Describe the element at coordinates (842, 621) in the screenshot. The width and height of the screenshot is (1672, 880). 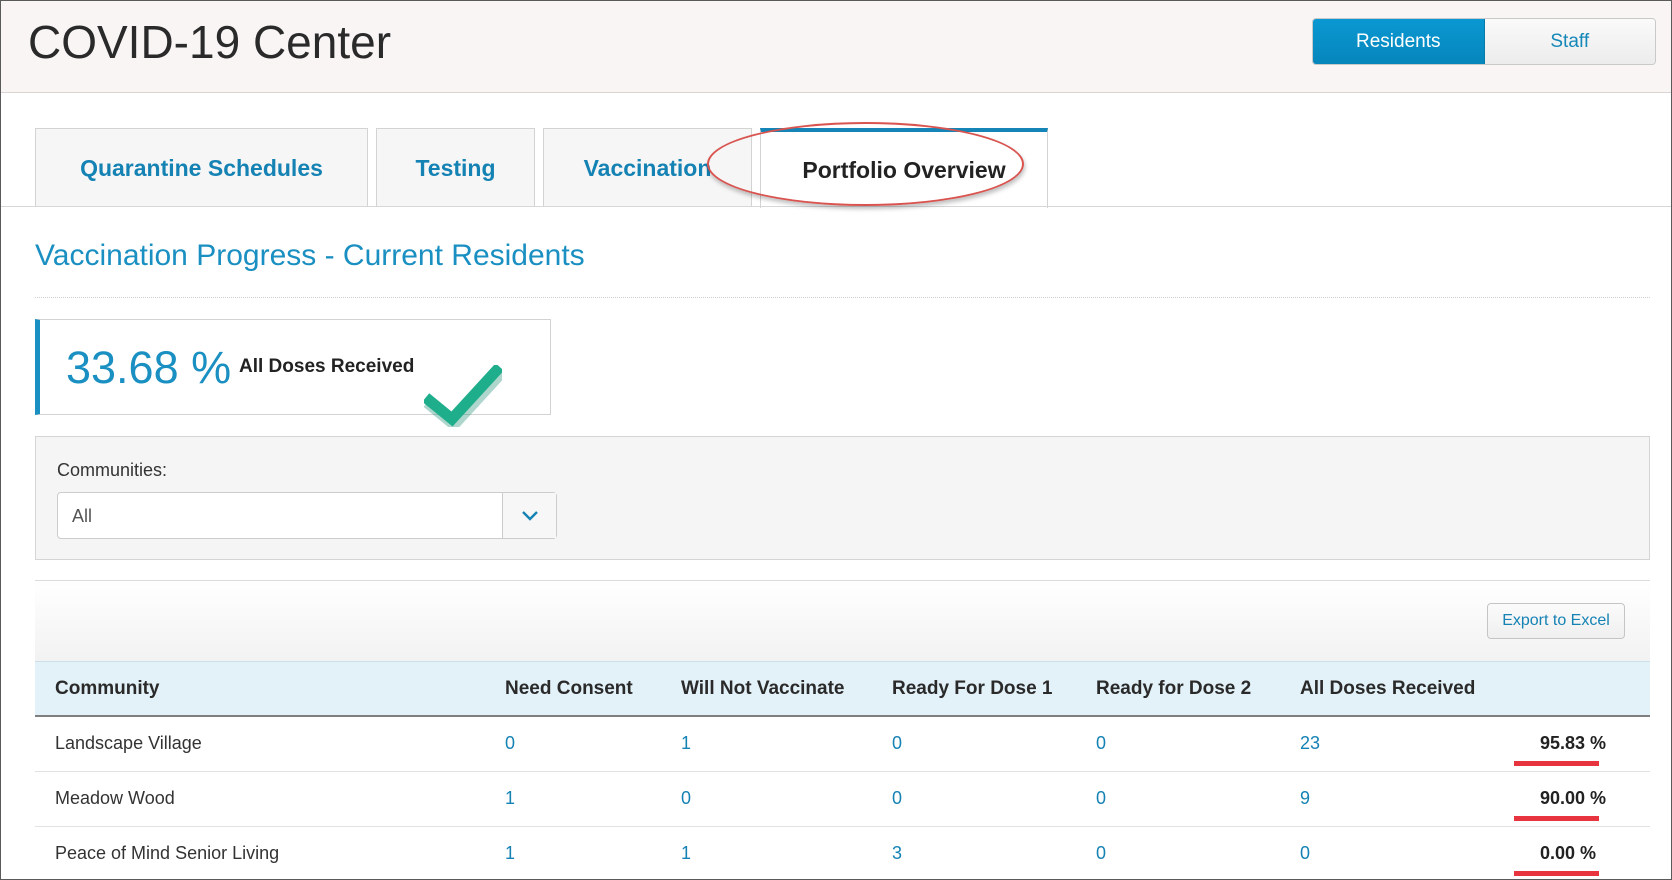
I see `grid-toolbar: Export to Excel` at that location.